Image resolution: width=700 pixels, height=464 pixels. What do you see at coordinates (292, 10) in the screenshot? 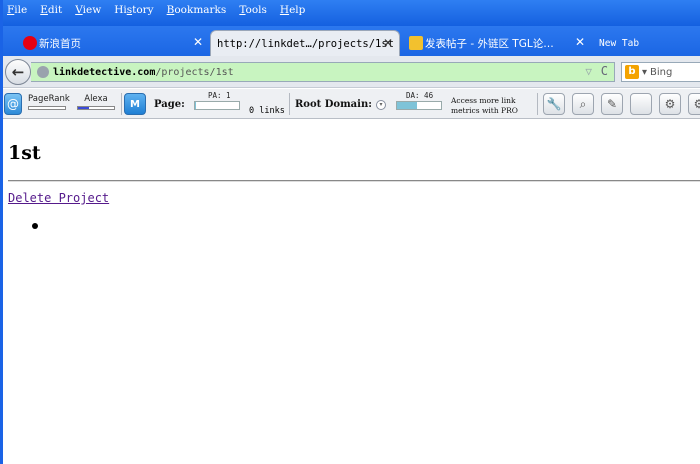
I see `menu-help: Help` at bounding box center [292, 10].